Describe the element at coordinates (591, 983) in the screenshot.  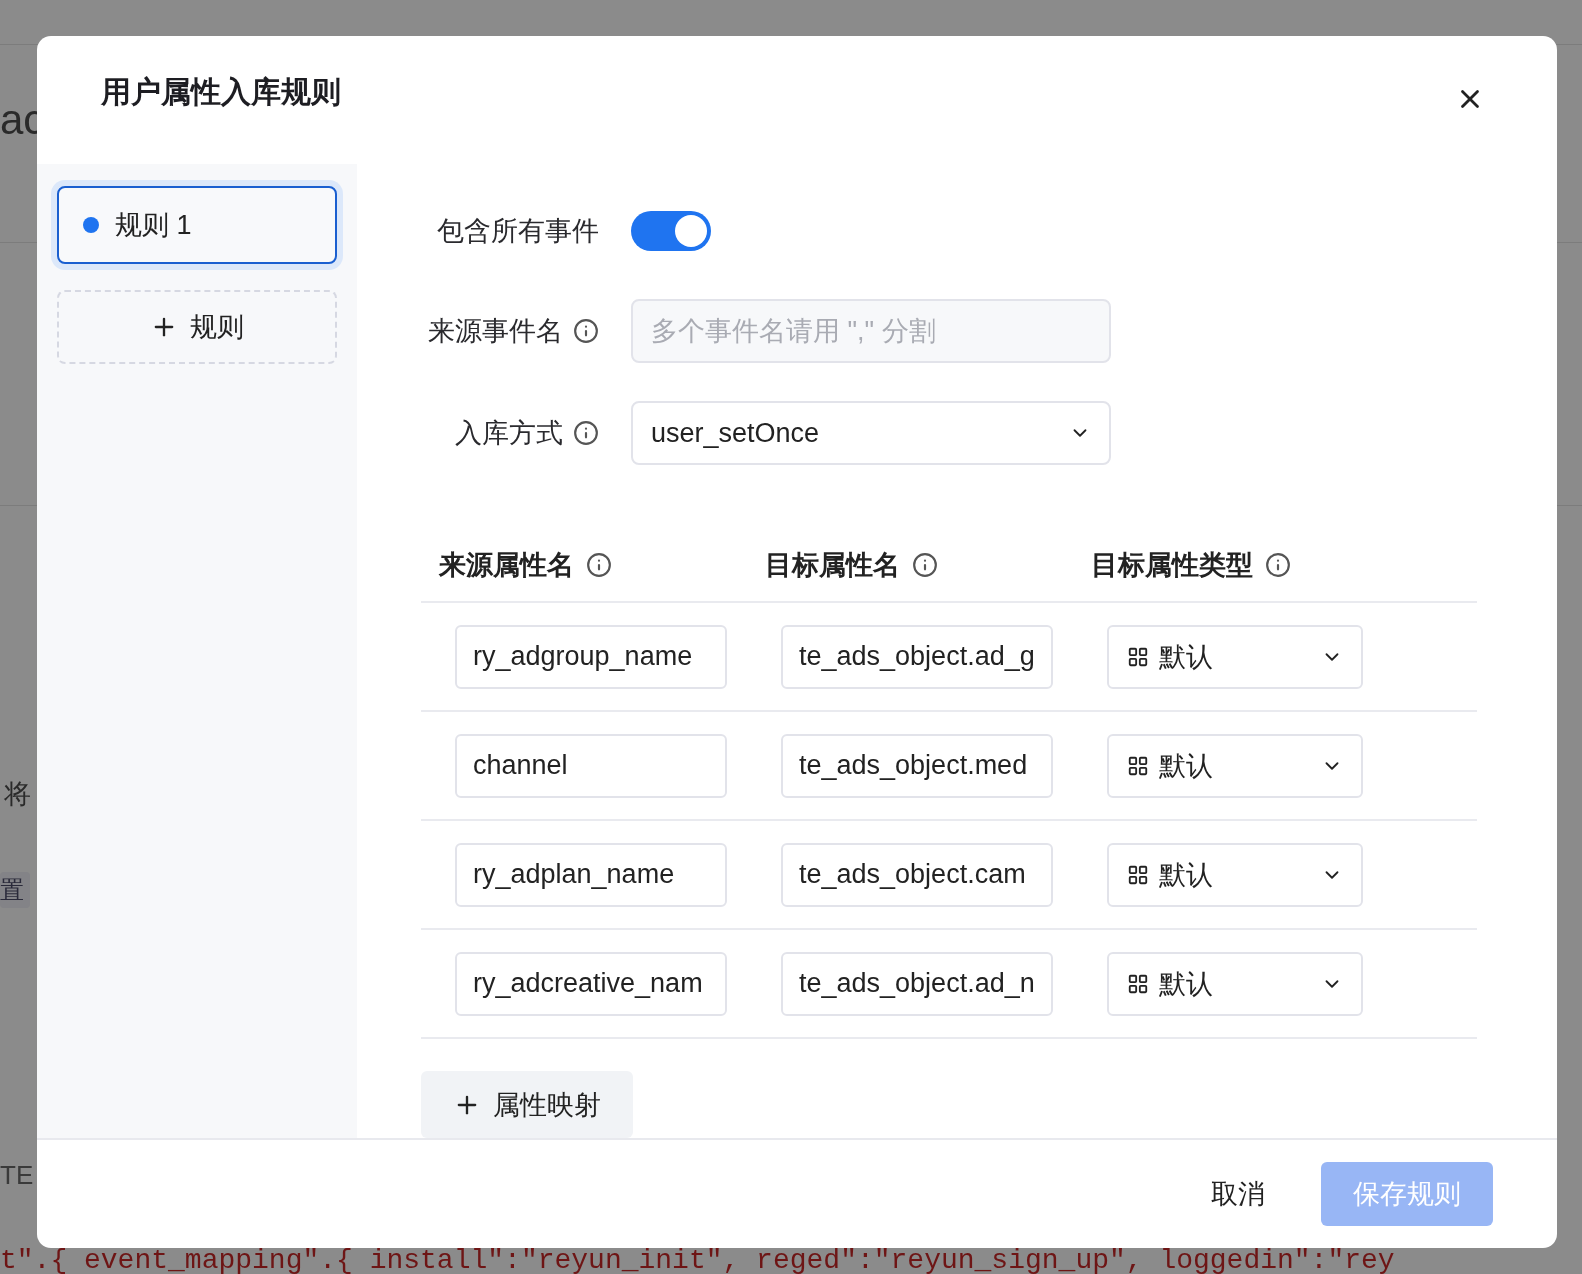
I see `input-field: ry_adcreative_nam` at that location.